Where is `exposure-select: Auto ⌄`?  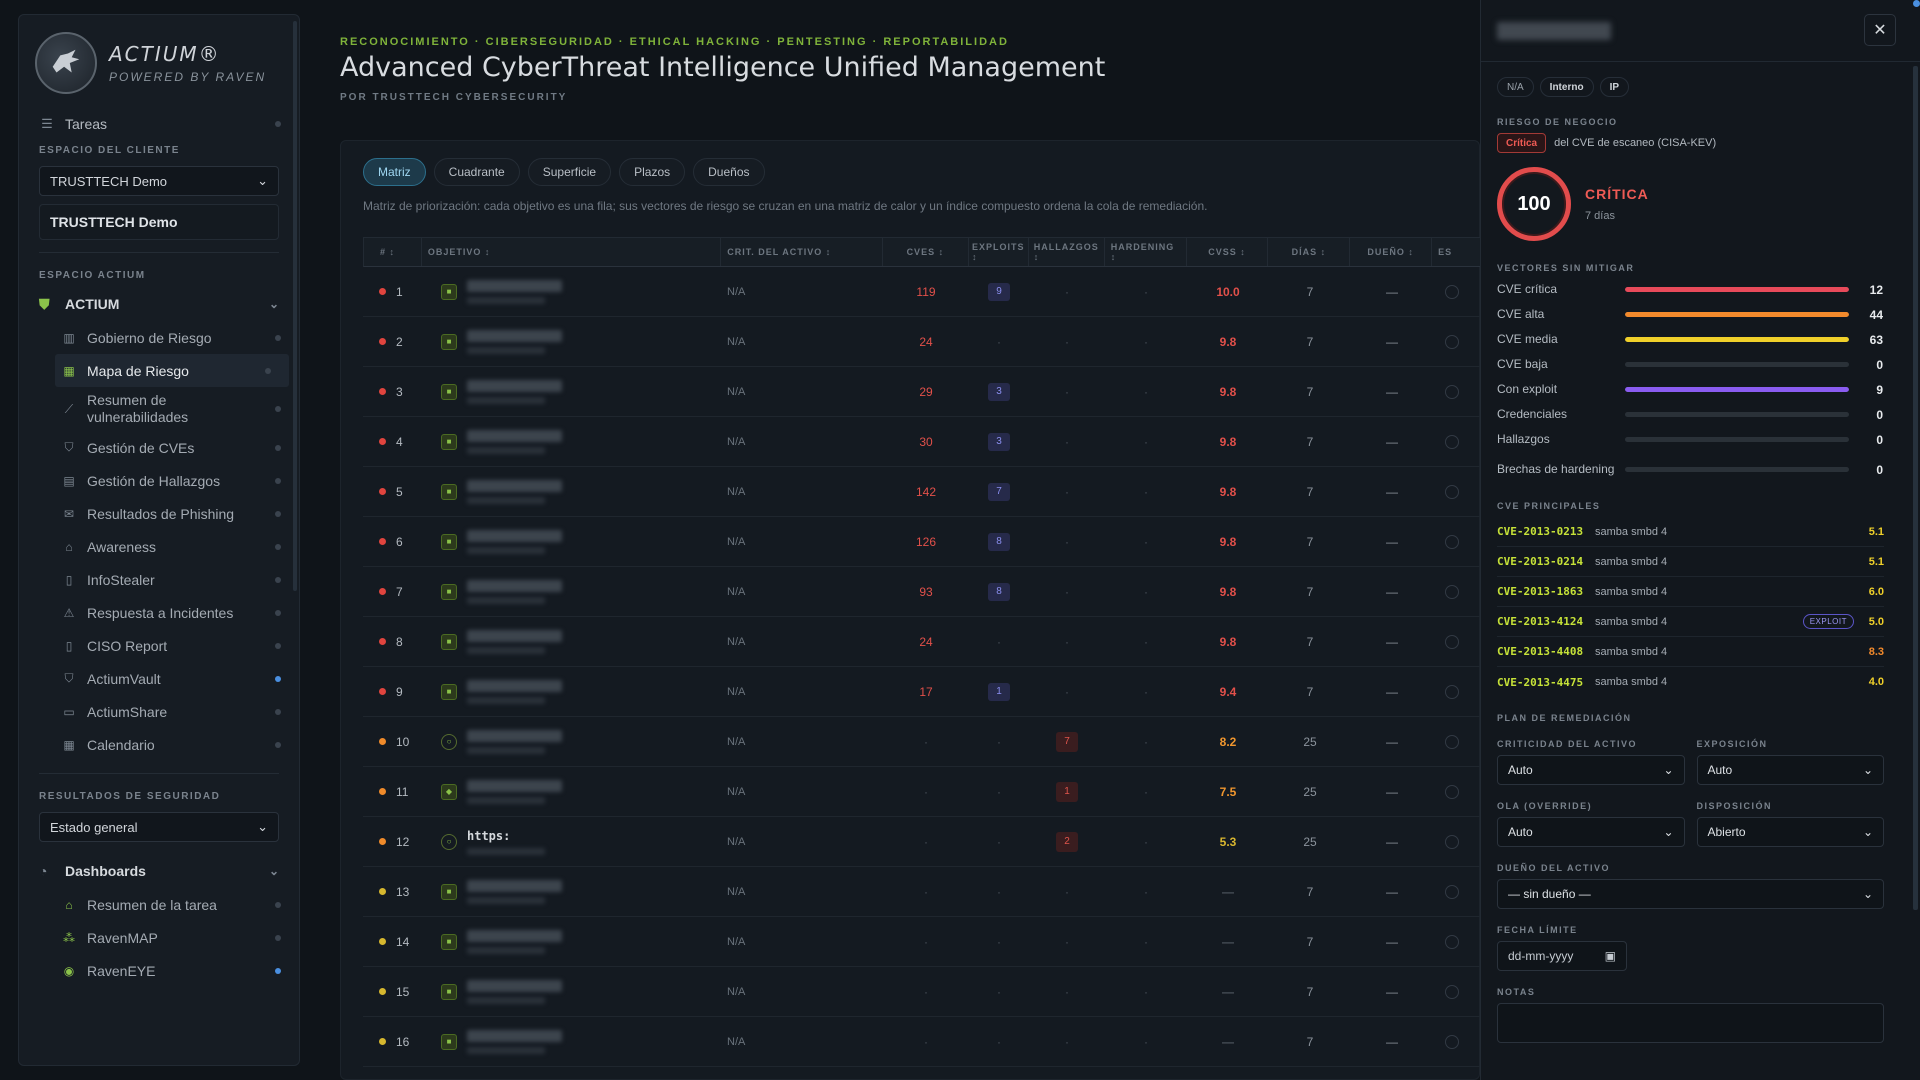 exposure-select: Auto ⌄ is located at coordinates (1790, 770).